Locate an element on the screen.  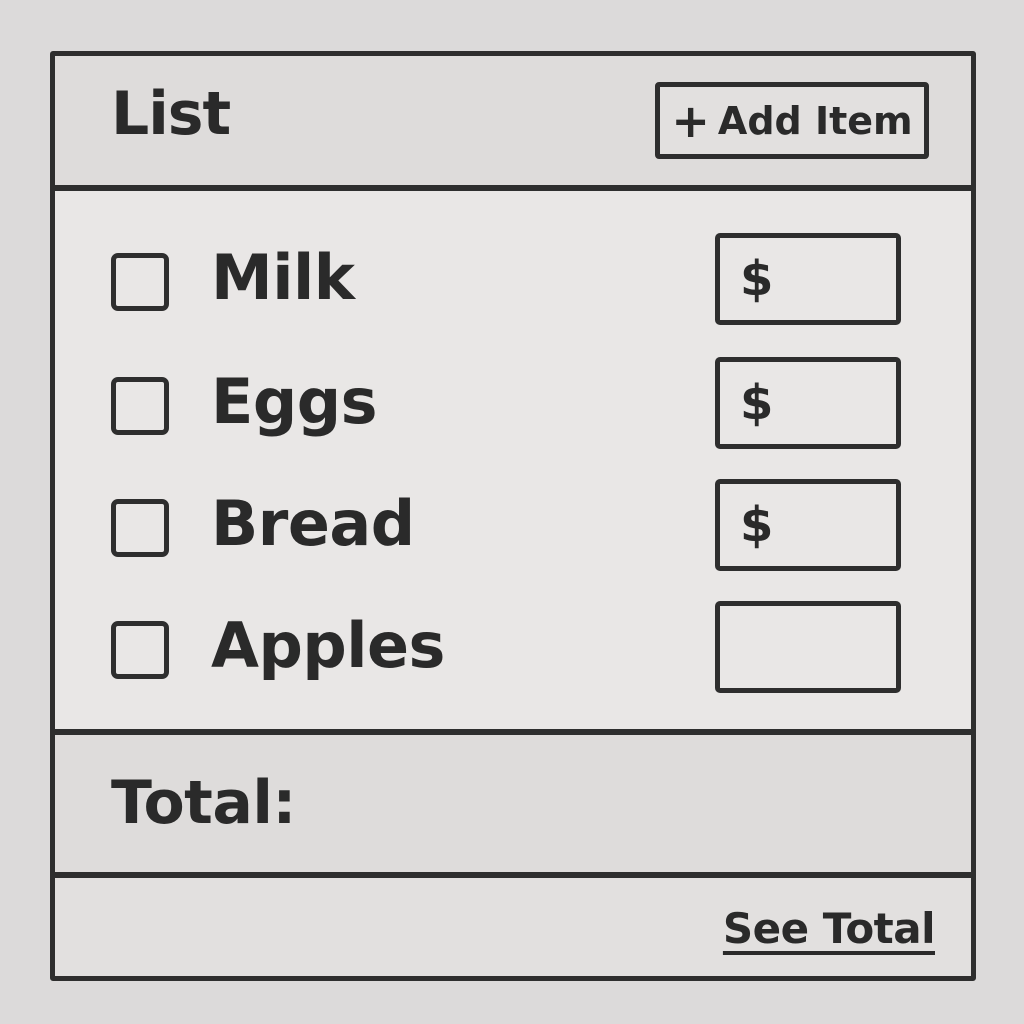
add-item-button: + Add Item is located at coordinates (792, 120).